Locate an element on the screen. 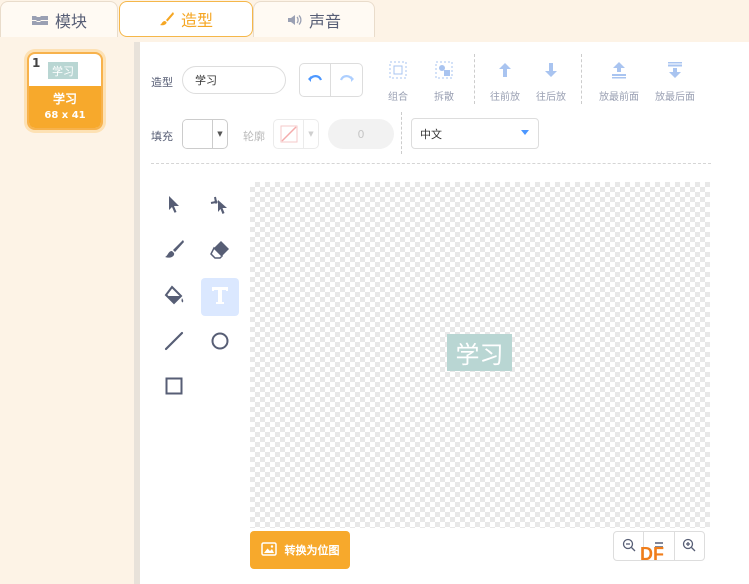 The width and height of the screenshot is (749, 584). forward-label: 往前放 is located at coordinates (505, 97).